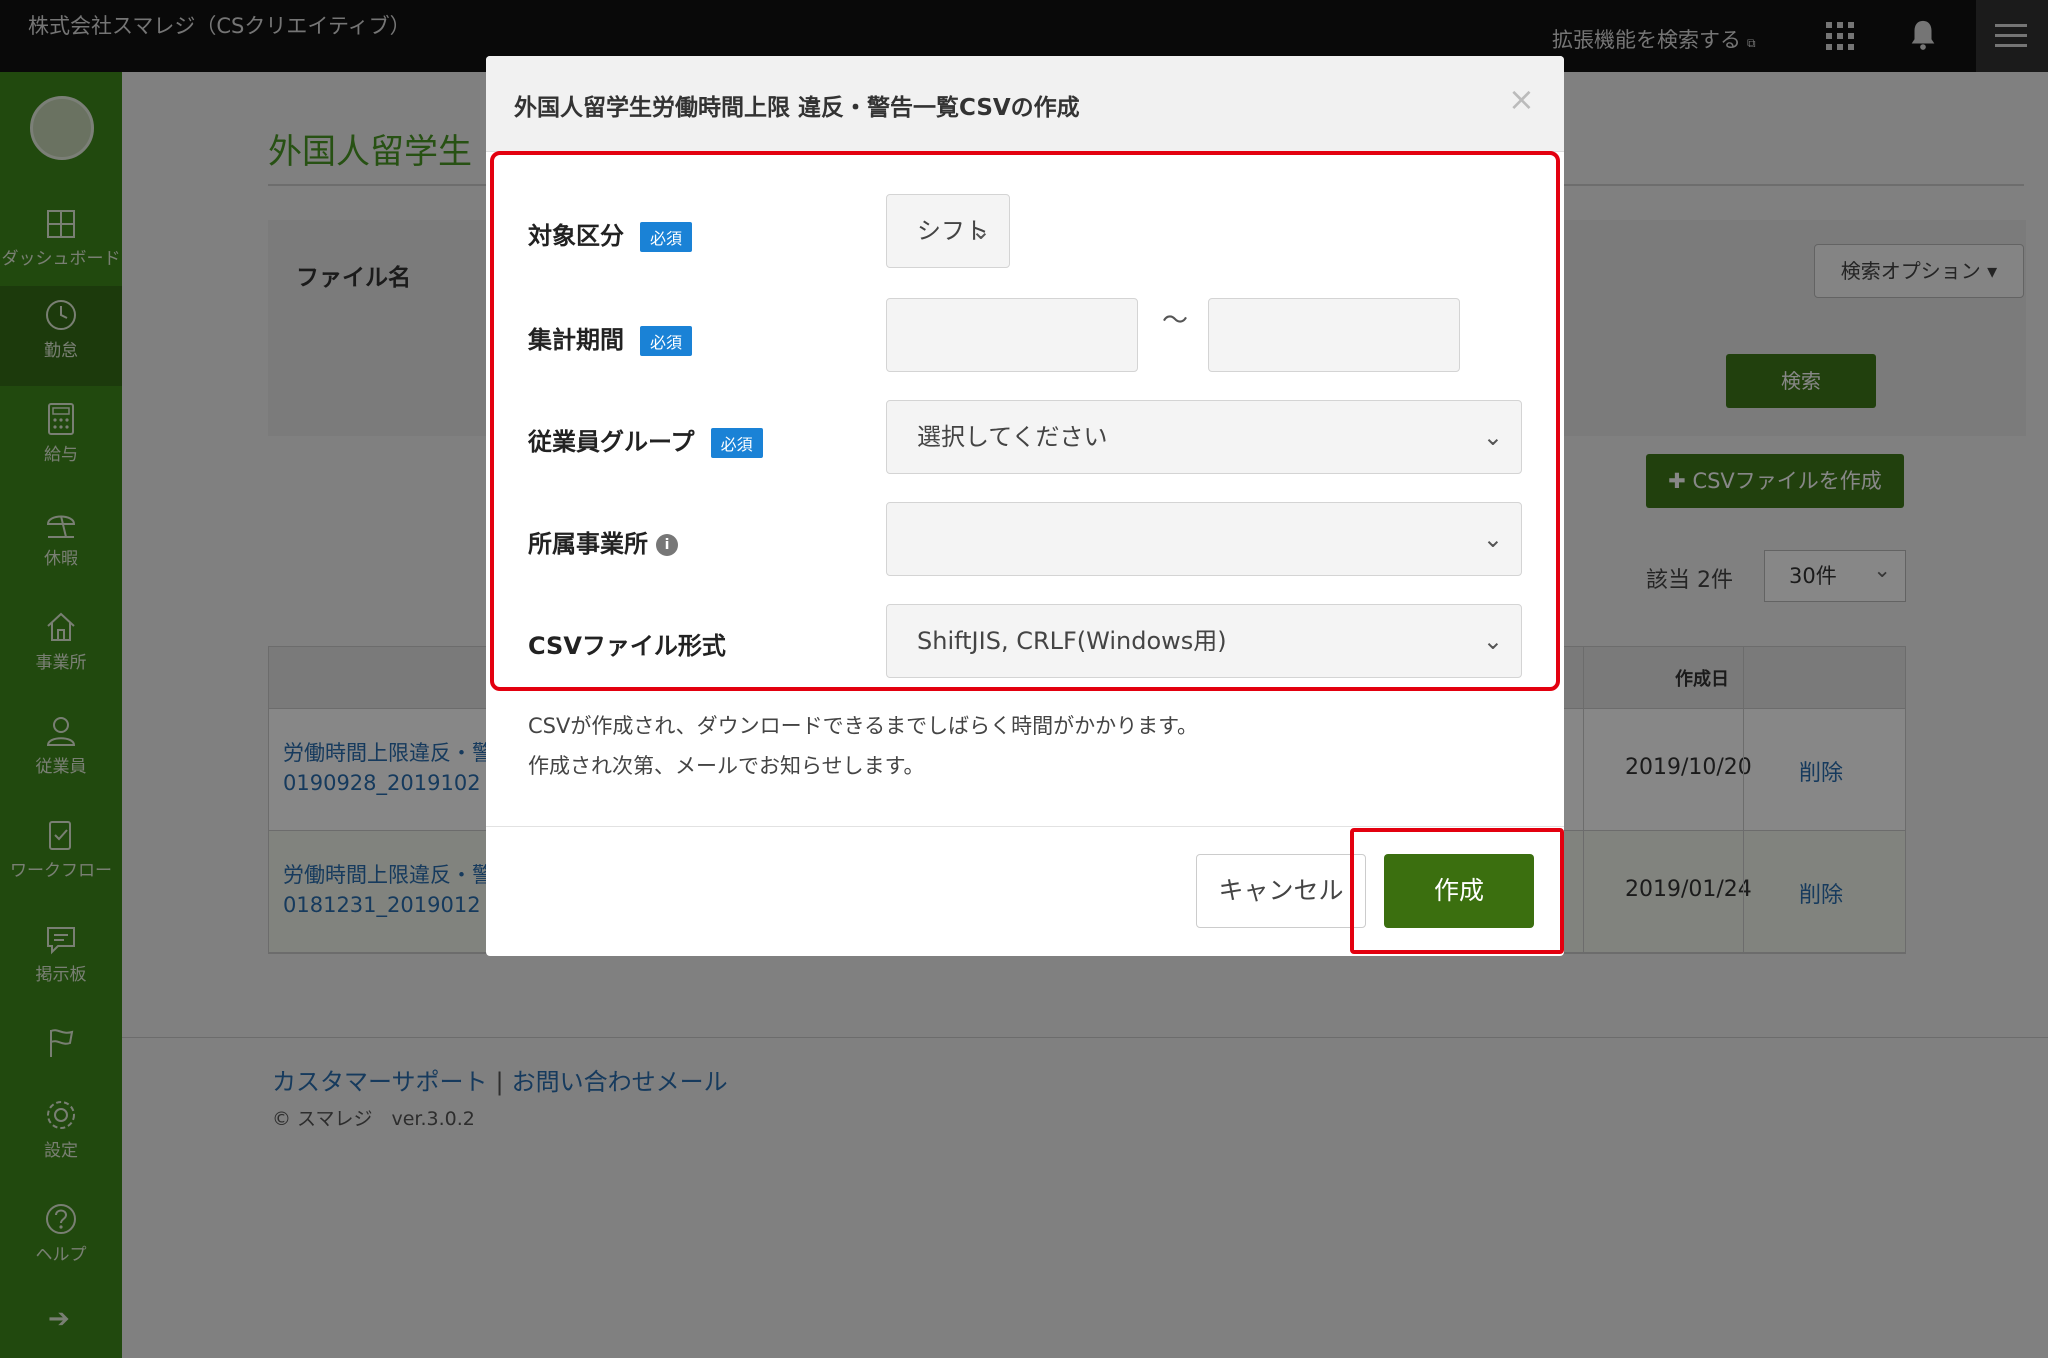 The width and height of the screenshot is (2048, 1358). What do you see at coordinates (1521, 99) in the screenshot?
I see `close-icon: ×` at bounding box center [1521, 99].